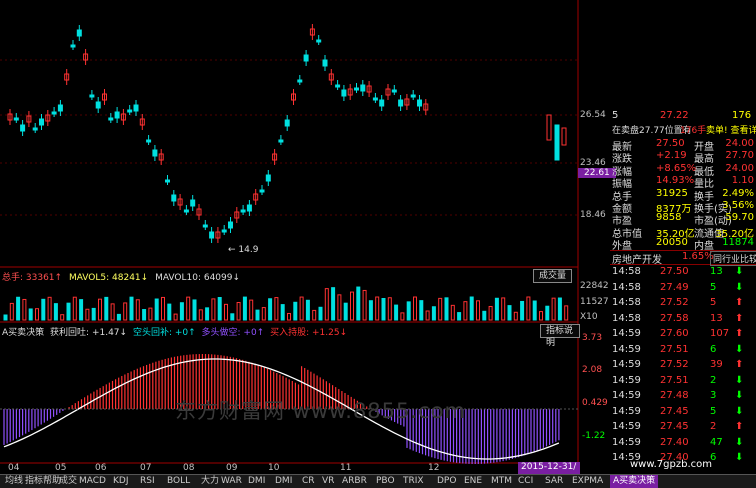 This screenshot has height=488, width=756. What do you see at coordinates (674, 364) in the screenshot?
I see `trade-price: 27.52` at bounding box center [674, 364].